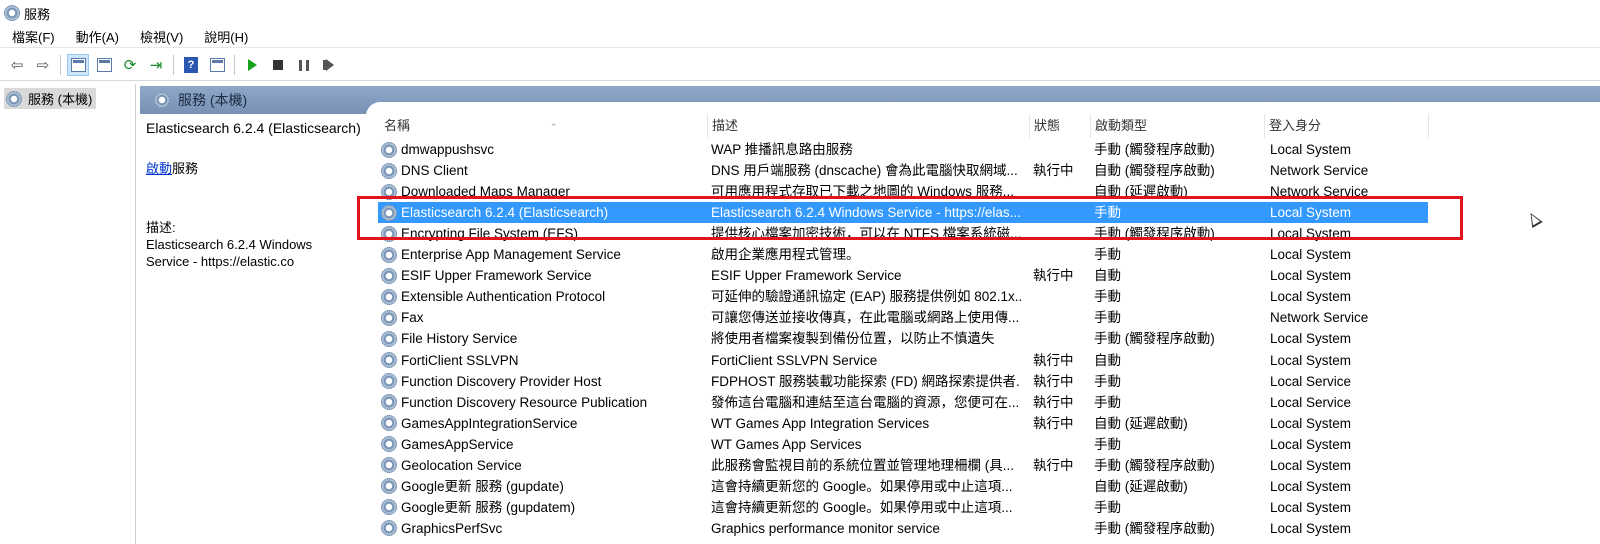  Describe the element at coordinates (541, 275) in the screenshot. I see `service-name-cell: ESIF Upper Framework Service` at that location.